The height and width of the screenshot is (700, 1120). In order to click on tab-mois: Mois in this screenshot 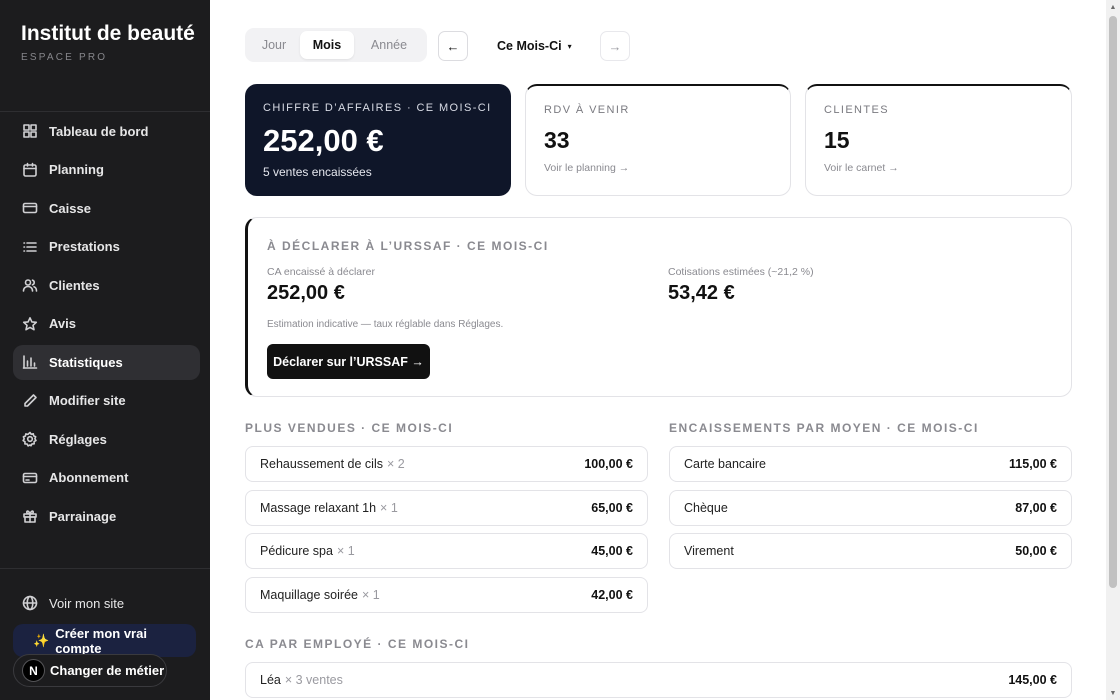, I will do `click(327, 45)`.